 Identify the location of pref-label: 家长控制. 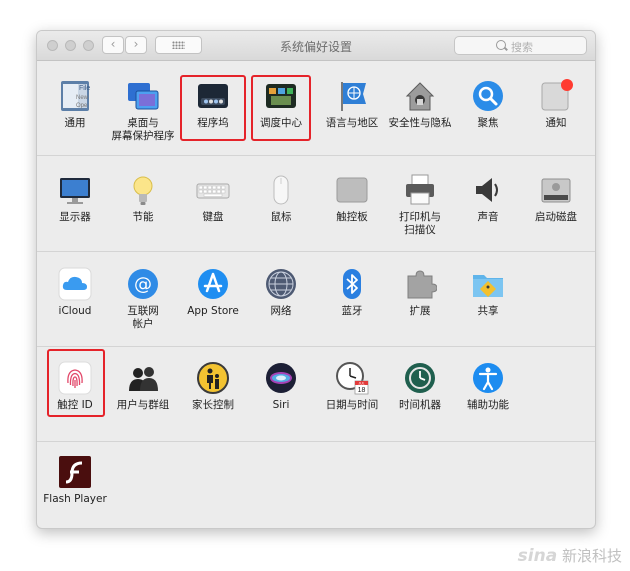
(213, 405).